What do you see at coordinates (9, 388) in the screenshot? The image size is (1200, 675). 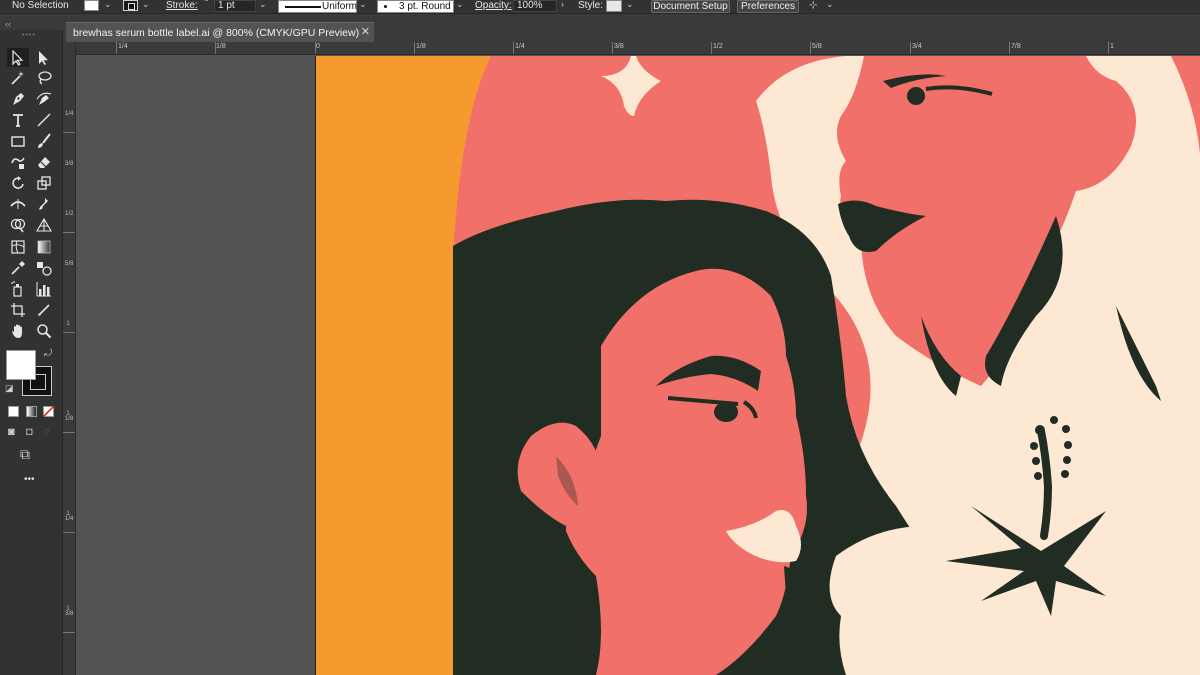 I see `default-fill-stroke-icon: ◪` at bounding box center [9, 388].